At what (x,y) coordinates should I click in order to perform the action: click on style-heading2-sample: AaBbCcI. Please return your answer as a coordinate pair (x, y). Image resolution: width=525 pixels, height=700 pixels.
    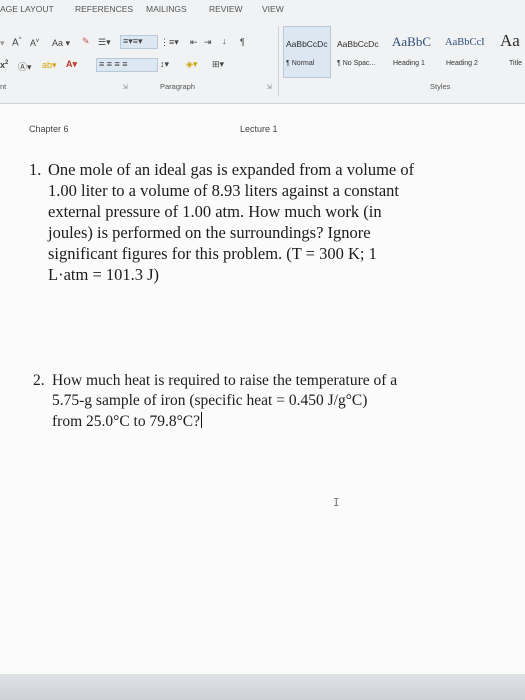
    Looking at the image, I should click on (465, 42).